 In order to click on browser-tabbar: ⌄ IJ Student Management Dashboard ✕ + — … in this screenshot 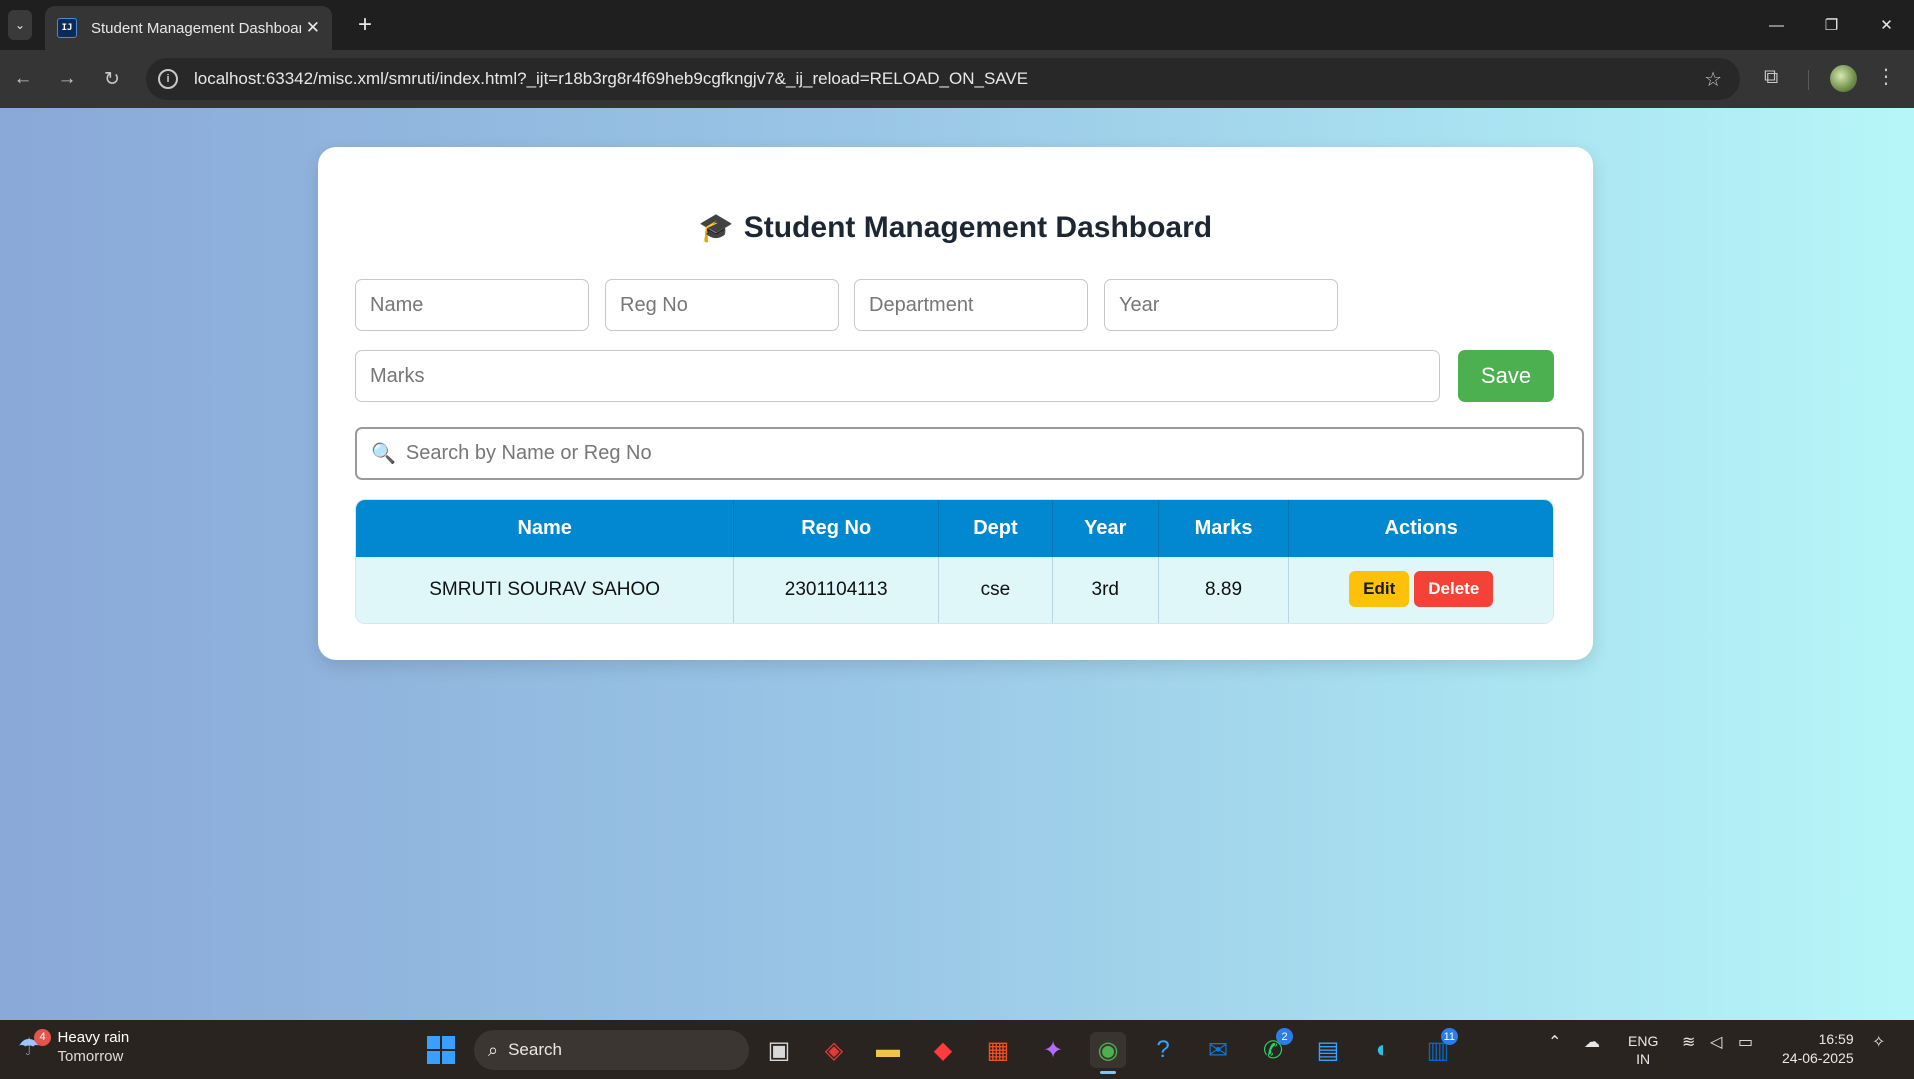, I will do `click(957, 25)`.